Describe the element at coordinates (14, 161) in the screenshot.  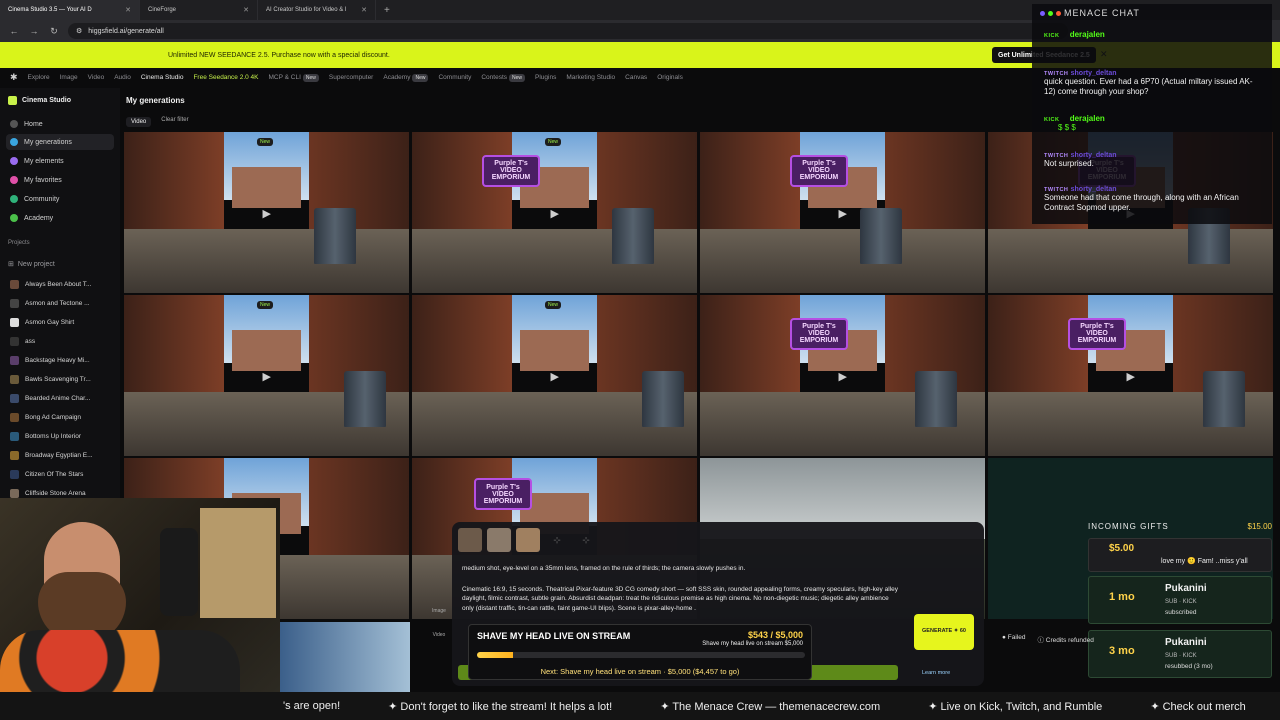
I see `elements-icon` at that location.